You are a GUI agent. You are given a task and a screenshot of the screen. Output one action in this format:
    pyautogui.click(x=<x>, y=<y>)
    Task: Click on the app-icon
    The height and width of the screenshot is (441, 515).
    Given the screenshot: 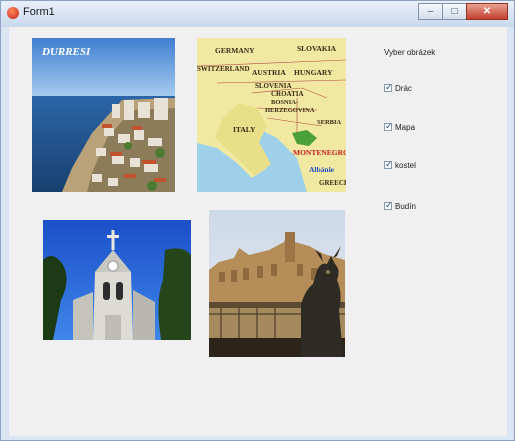 What is the action you would take?
    pyautogui.click(x=13, y=13)
    